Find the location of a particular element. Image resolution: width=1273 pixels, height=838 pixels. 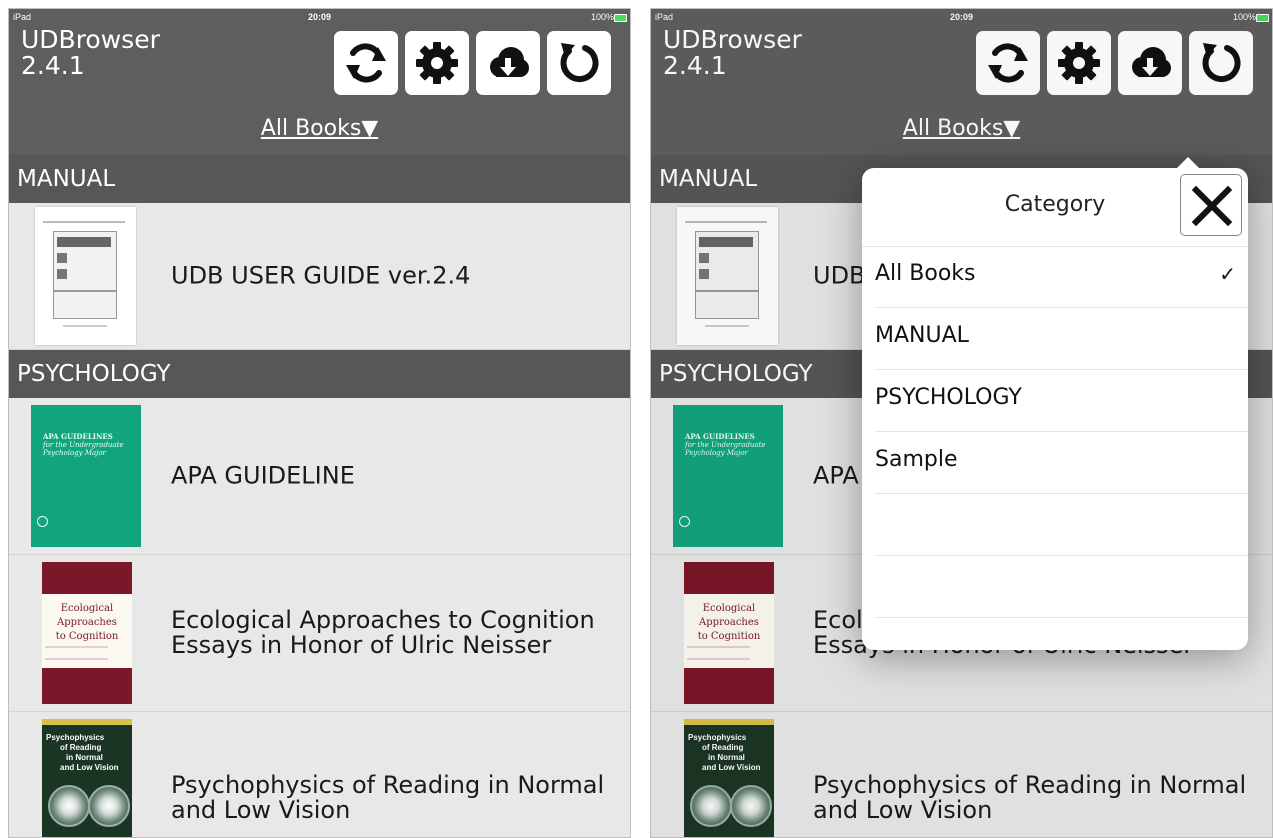

refresh-button is located at coordinates (579, 63).